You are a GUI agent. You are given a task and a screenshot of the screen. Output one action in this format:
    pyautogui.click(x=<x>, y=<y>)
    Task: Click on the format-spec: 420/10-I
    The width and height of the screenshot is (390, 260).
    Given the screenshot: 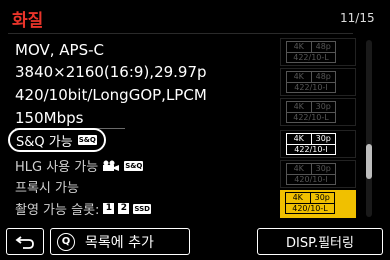 What is the action you would take?
    pyautogui.click(x=311, y=179)
    